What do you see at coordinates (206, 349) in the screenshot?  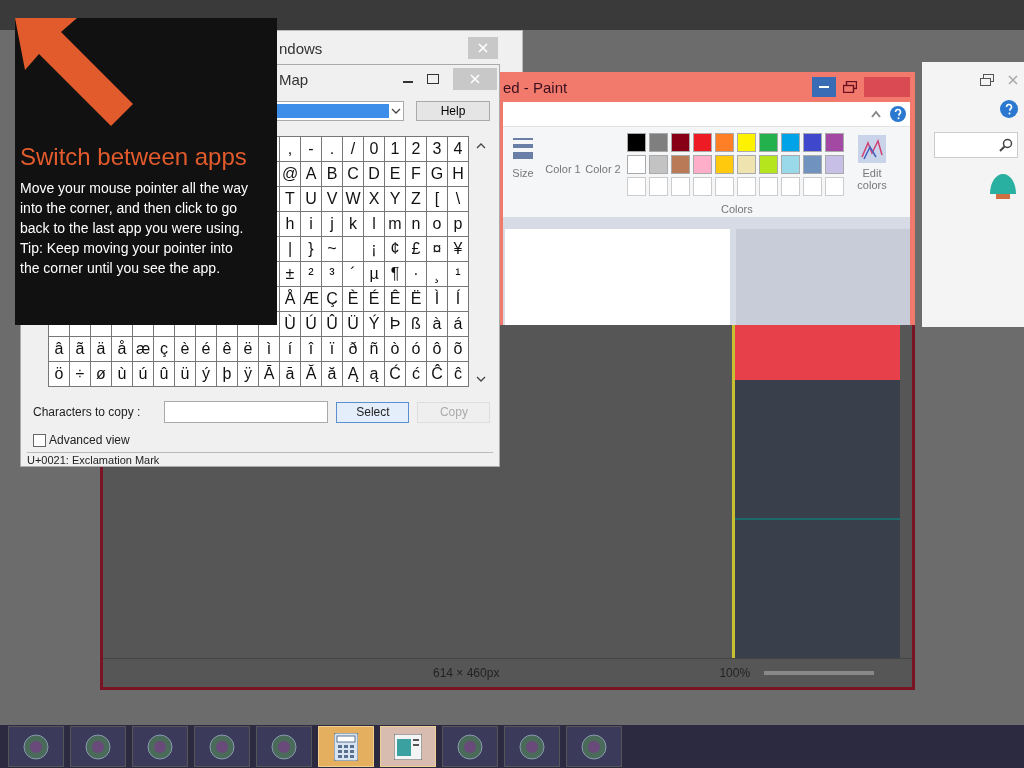 I see `character-cell: é` at bounding box center [206, 349].